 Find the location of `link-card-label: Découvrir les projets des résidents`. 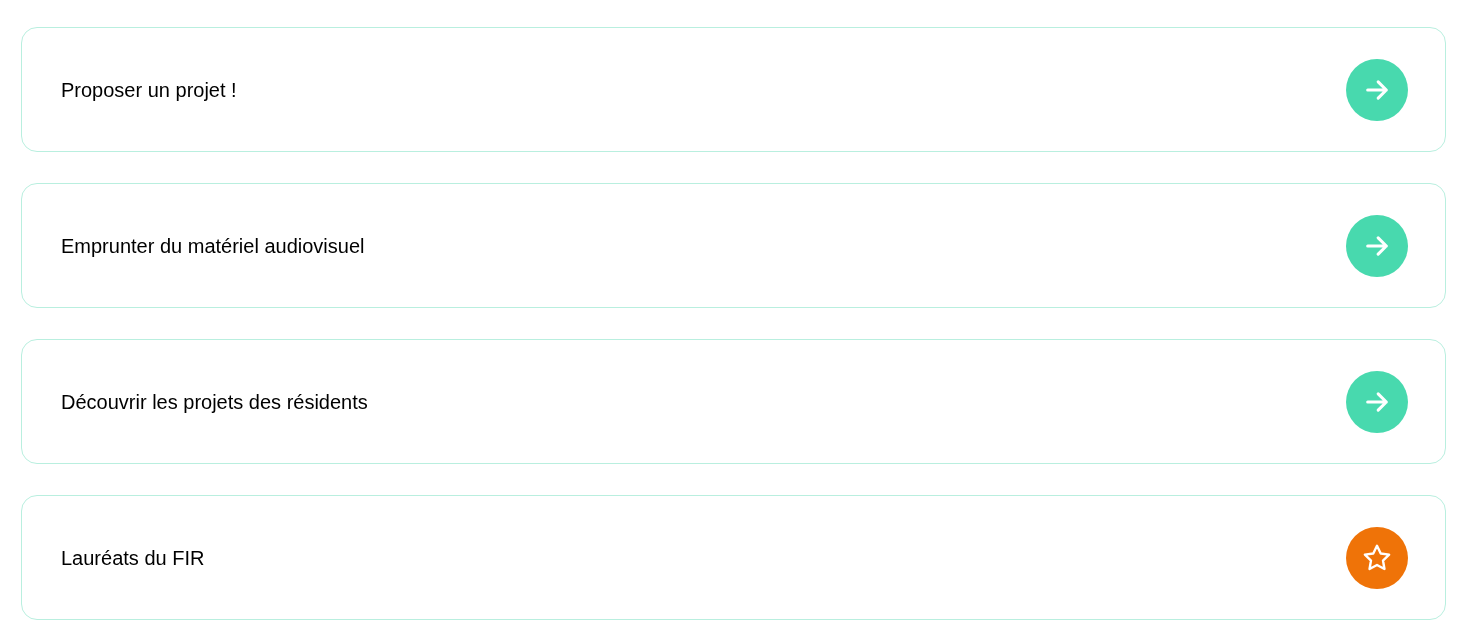

link-card-label: Découvrir les projets des résidents is located at coordinates (214, 402).